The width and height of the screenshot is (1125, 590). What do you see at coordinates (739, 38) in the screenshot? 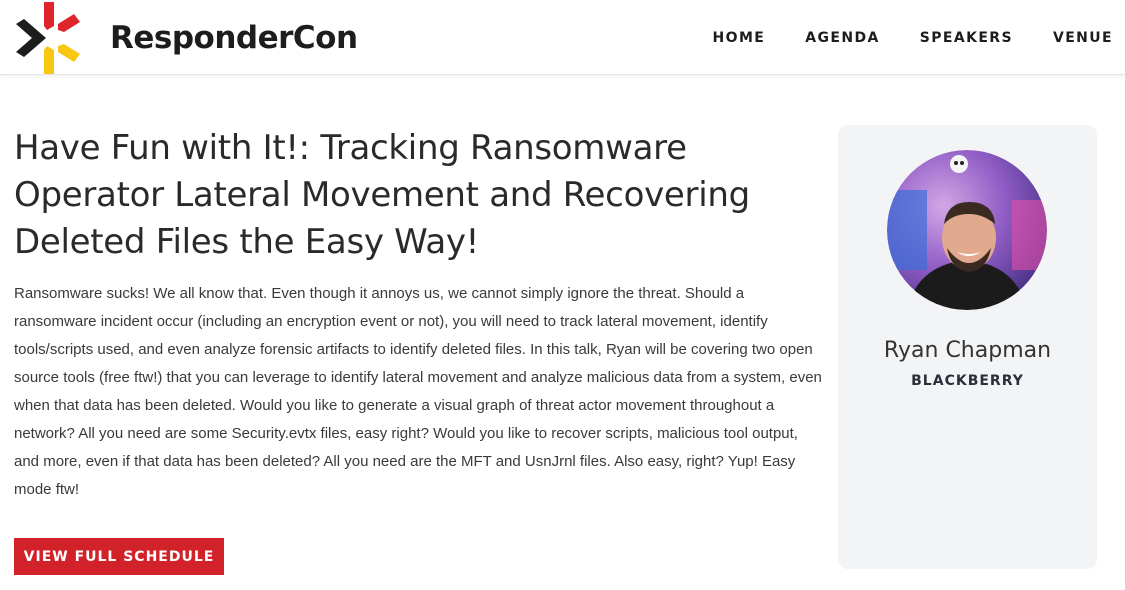
I see `nav-home: HOME` at bounding box center [739, 38].